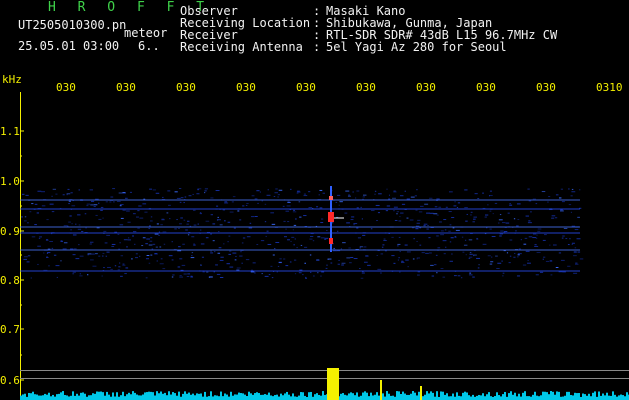 The width and height of the screenshot is (629, 400). Describe the element at coordinates (333, 384) in the screenshot. I see `meteor-level-peak` at that location.